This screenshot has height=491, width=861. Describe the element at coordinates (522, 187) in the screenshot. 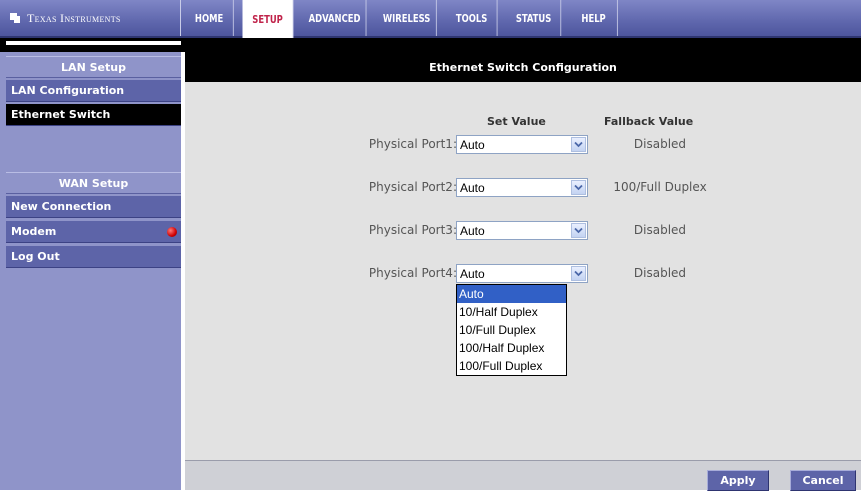

I see `port2-select: Auto` at that location.